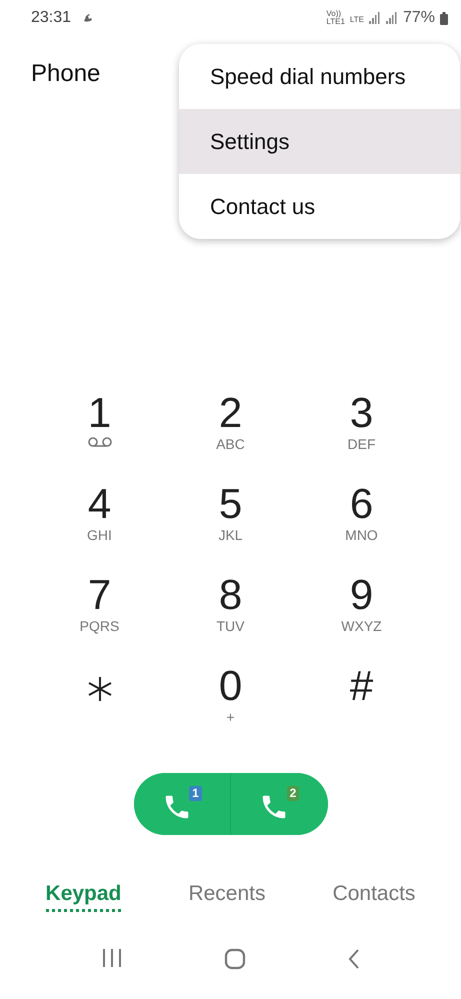 Image resolution: width=461 pixels, height=999 pixels. What do you see at coordinates (230, 717) in the screenshot?
I see `key-letters: +` at bounding box center [230, 717].